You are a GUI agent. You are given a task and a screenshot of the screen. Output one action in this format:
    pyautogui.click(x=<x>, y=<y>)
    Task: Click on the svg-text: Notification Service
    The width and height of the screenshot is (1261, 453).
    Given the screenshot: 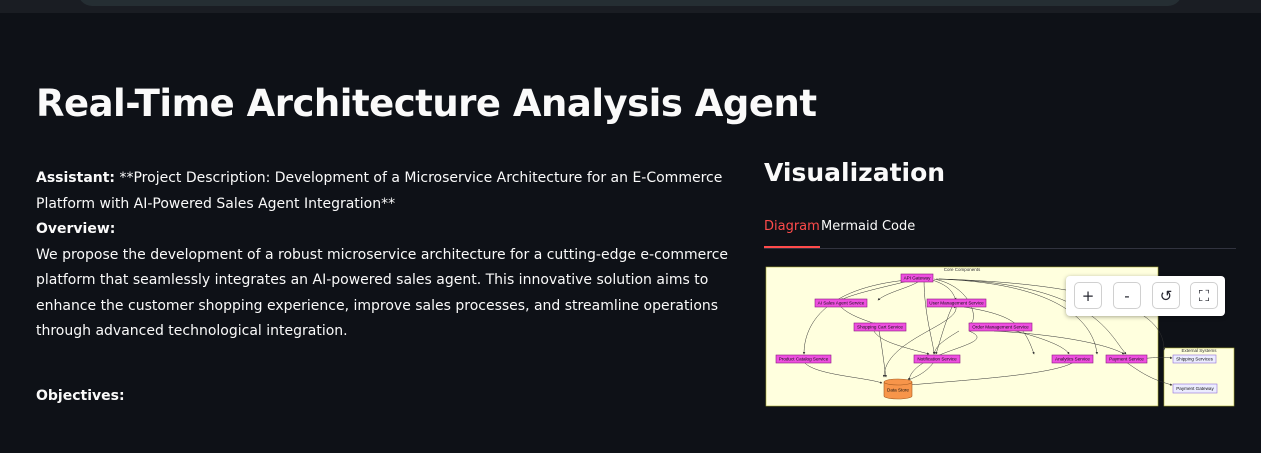 What is the action you would take?
    pyautogui.click(x=937, y=359)
    